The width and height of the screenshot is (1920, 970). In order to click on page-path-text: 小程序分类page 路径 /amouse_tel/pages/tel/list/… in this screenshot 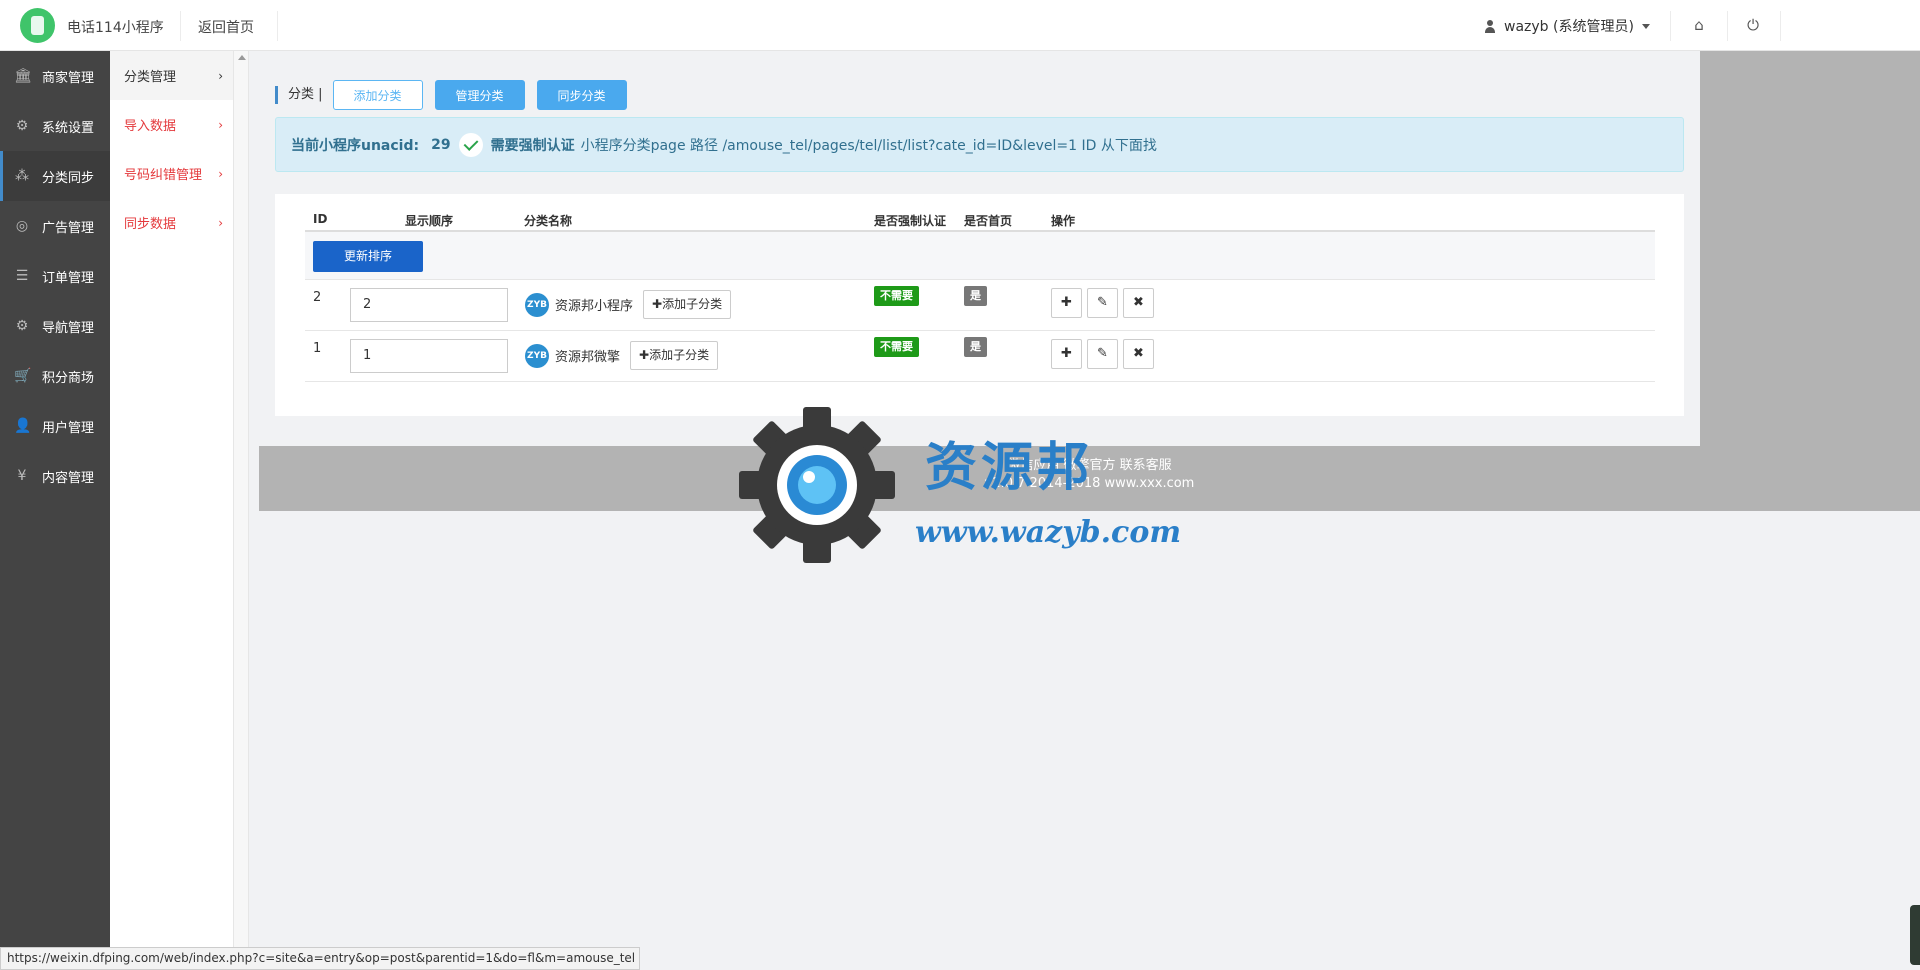, I will do `click(868, 145)`.